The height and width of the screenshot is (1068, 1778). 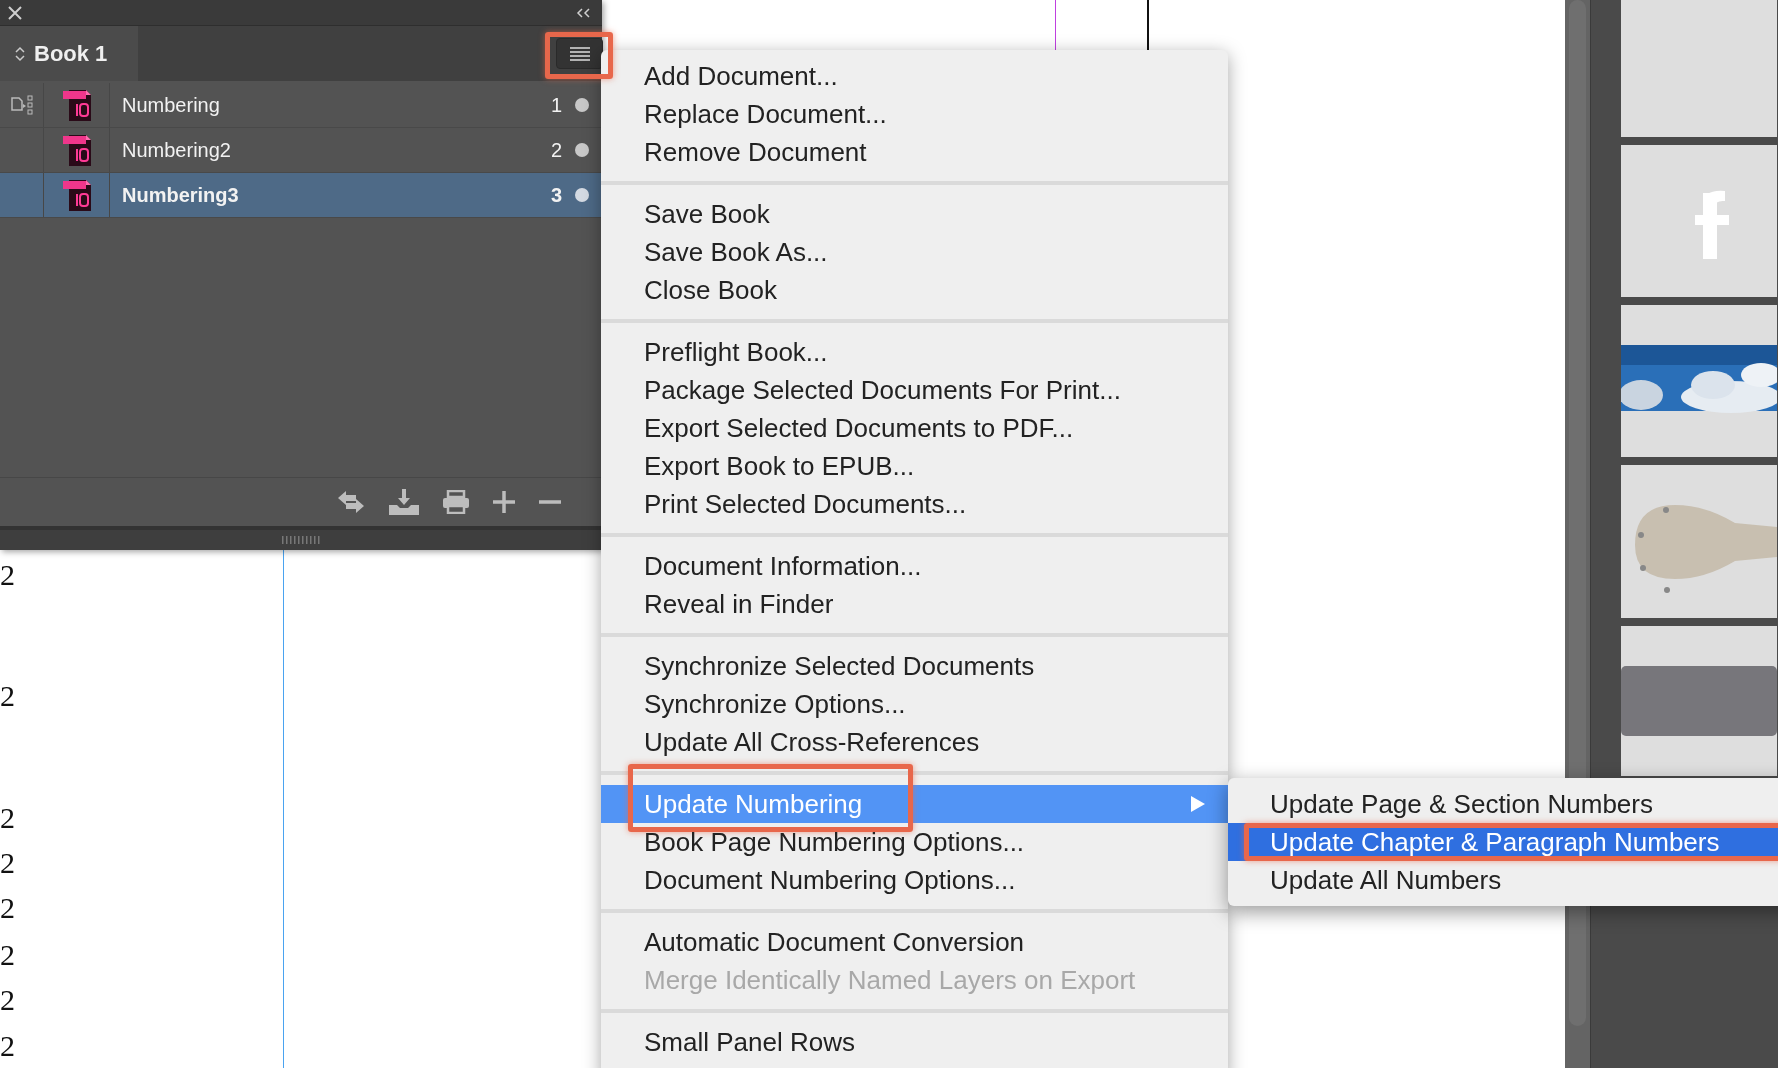 I want to click on add-icon, so click(x=504, y=502).